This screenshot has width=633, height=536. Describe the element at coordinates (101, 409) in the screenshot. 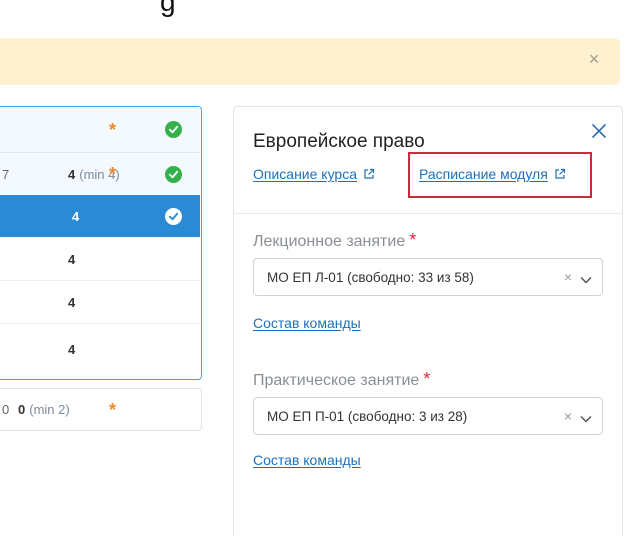

I see `table-row: 0 0 (min 2) *` at that location.